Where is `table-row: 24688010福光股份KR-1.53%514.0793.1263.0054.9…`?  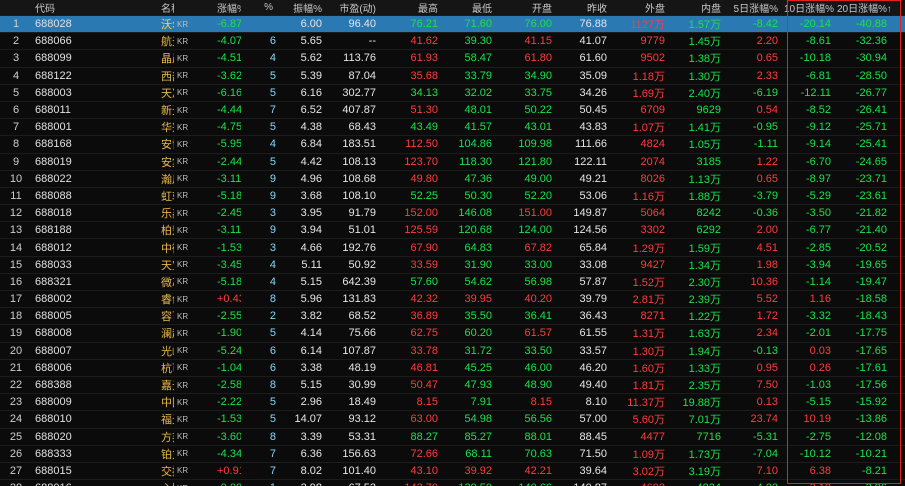
table-row: 24688010福光股份KR-1.53%514.0793.1263.0054.9… is located at coordinates (452, 419).